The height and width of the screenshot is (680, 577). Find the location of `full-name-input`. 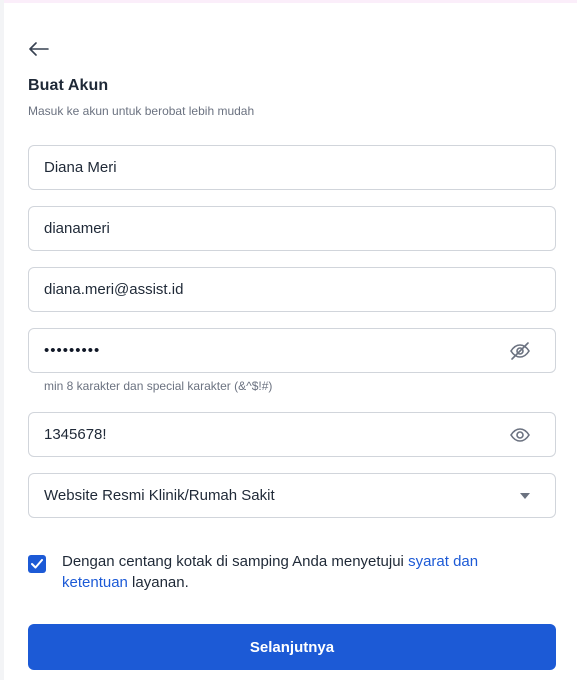

full-name-input is located at coordinates (292, 167).